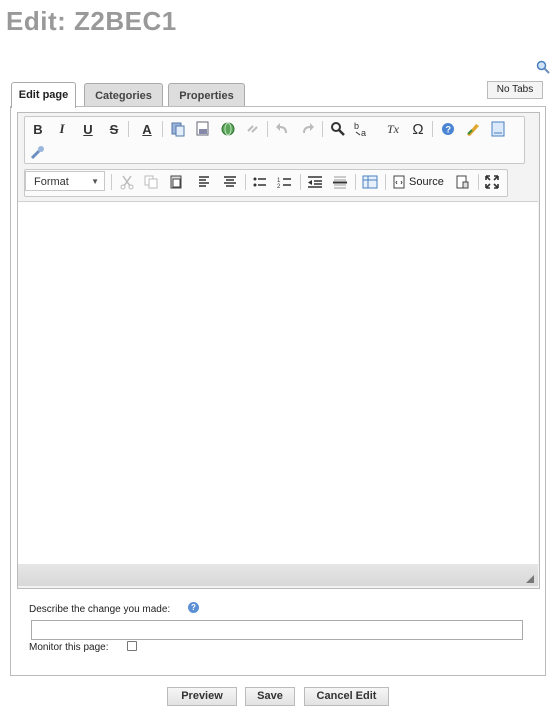 This screenshot has width=556, height=714. What do you see at coordinates (230, 182) in the screenshot?
I see `align-center-icon` at bounding box center [230, 182].